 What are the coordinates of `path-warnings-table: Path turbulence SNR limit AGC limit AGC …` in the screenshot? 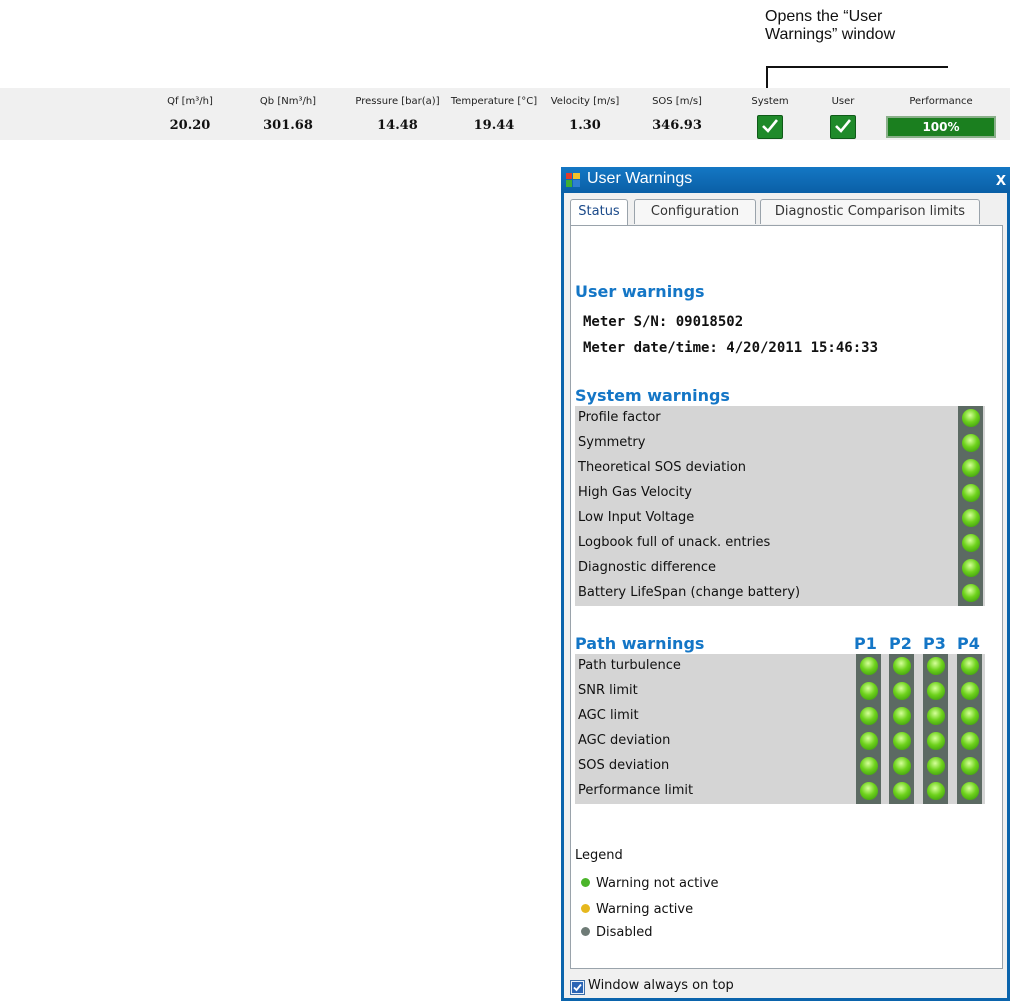 It's located at (780, 729).